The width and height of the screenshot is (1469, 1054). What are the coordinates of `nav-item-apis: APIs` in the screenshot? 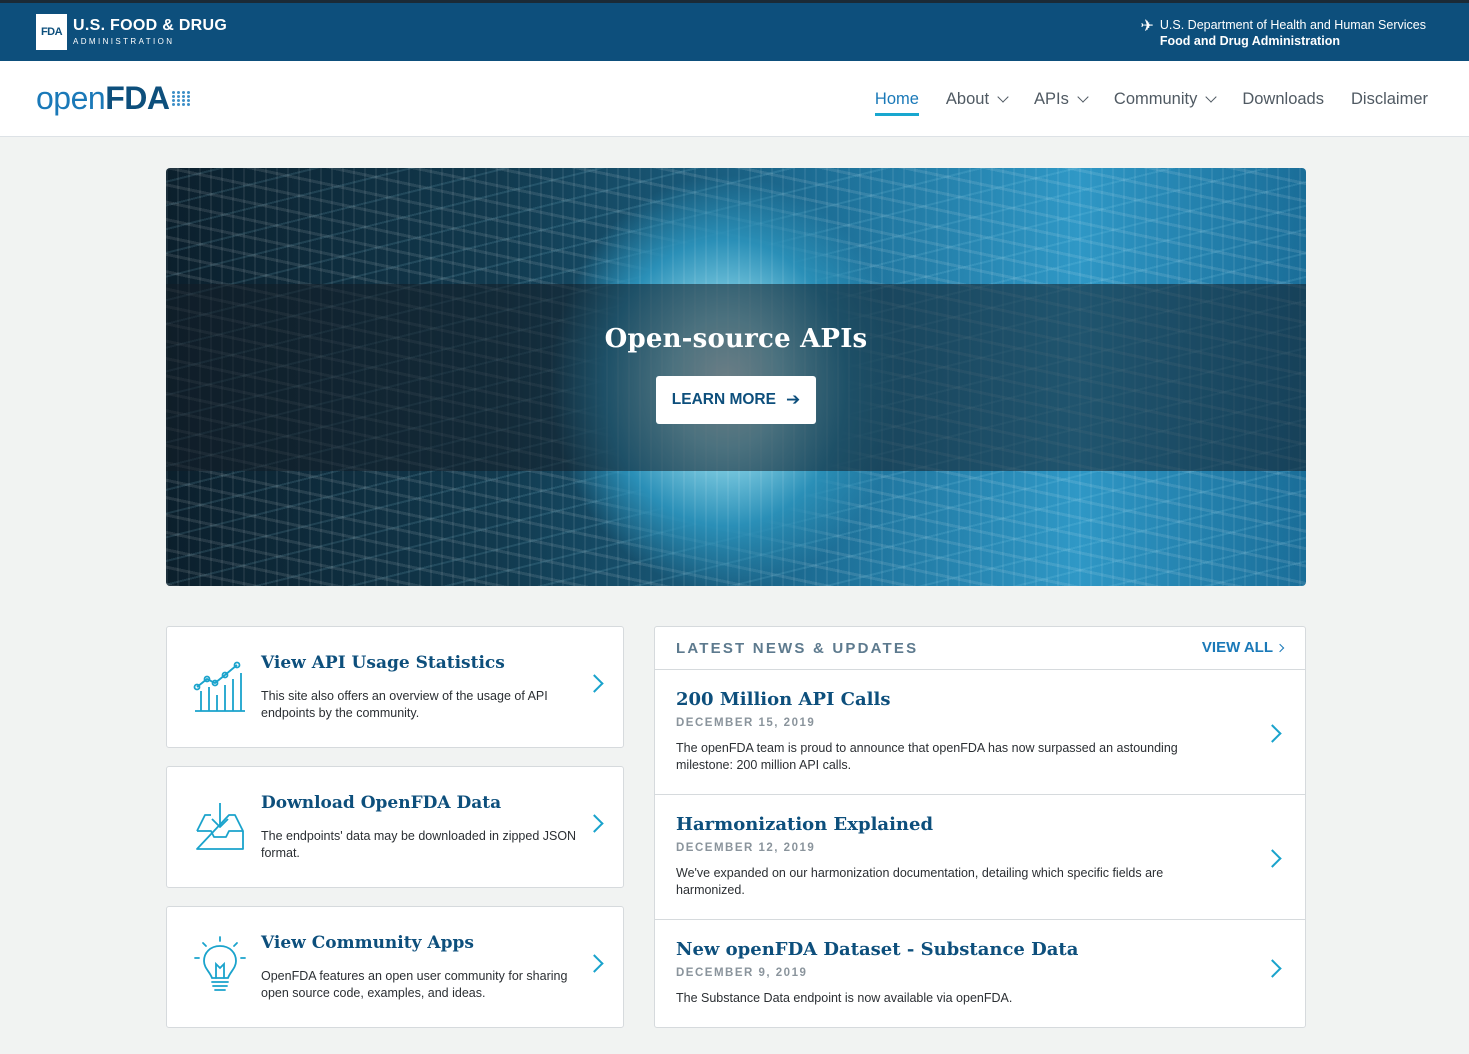 It's located at (1061, 99).